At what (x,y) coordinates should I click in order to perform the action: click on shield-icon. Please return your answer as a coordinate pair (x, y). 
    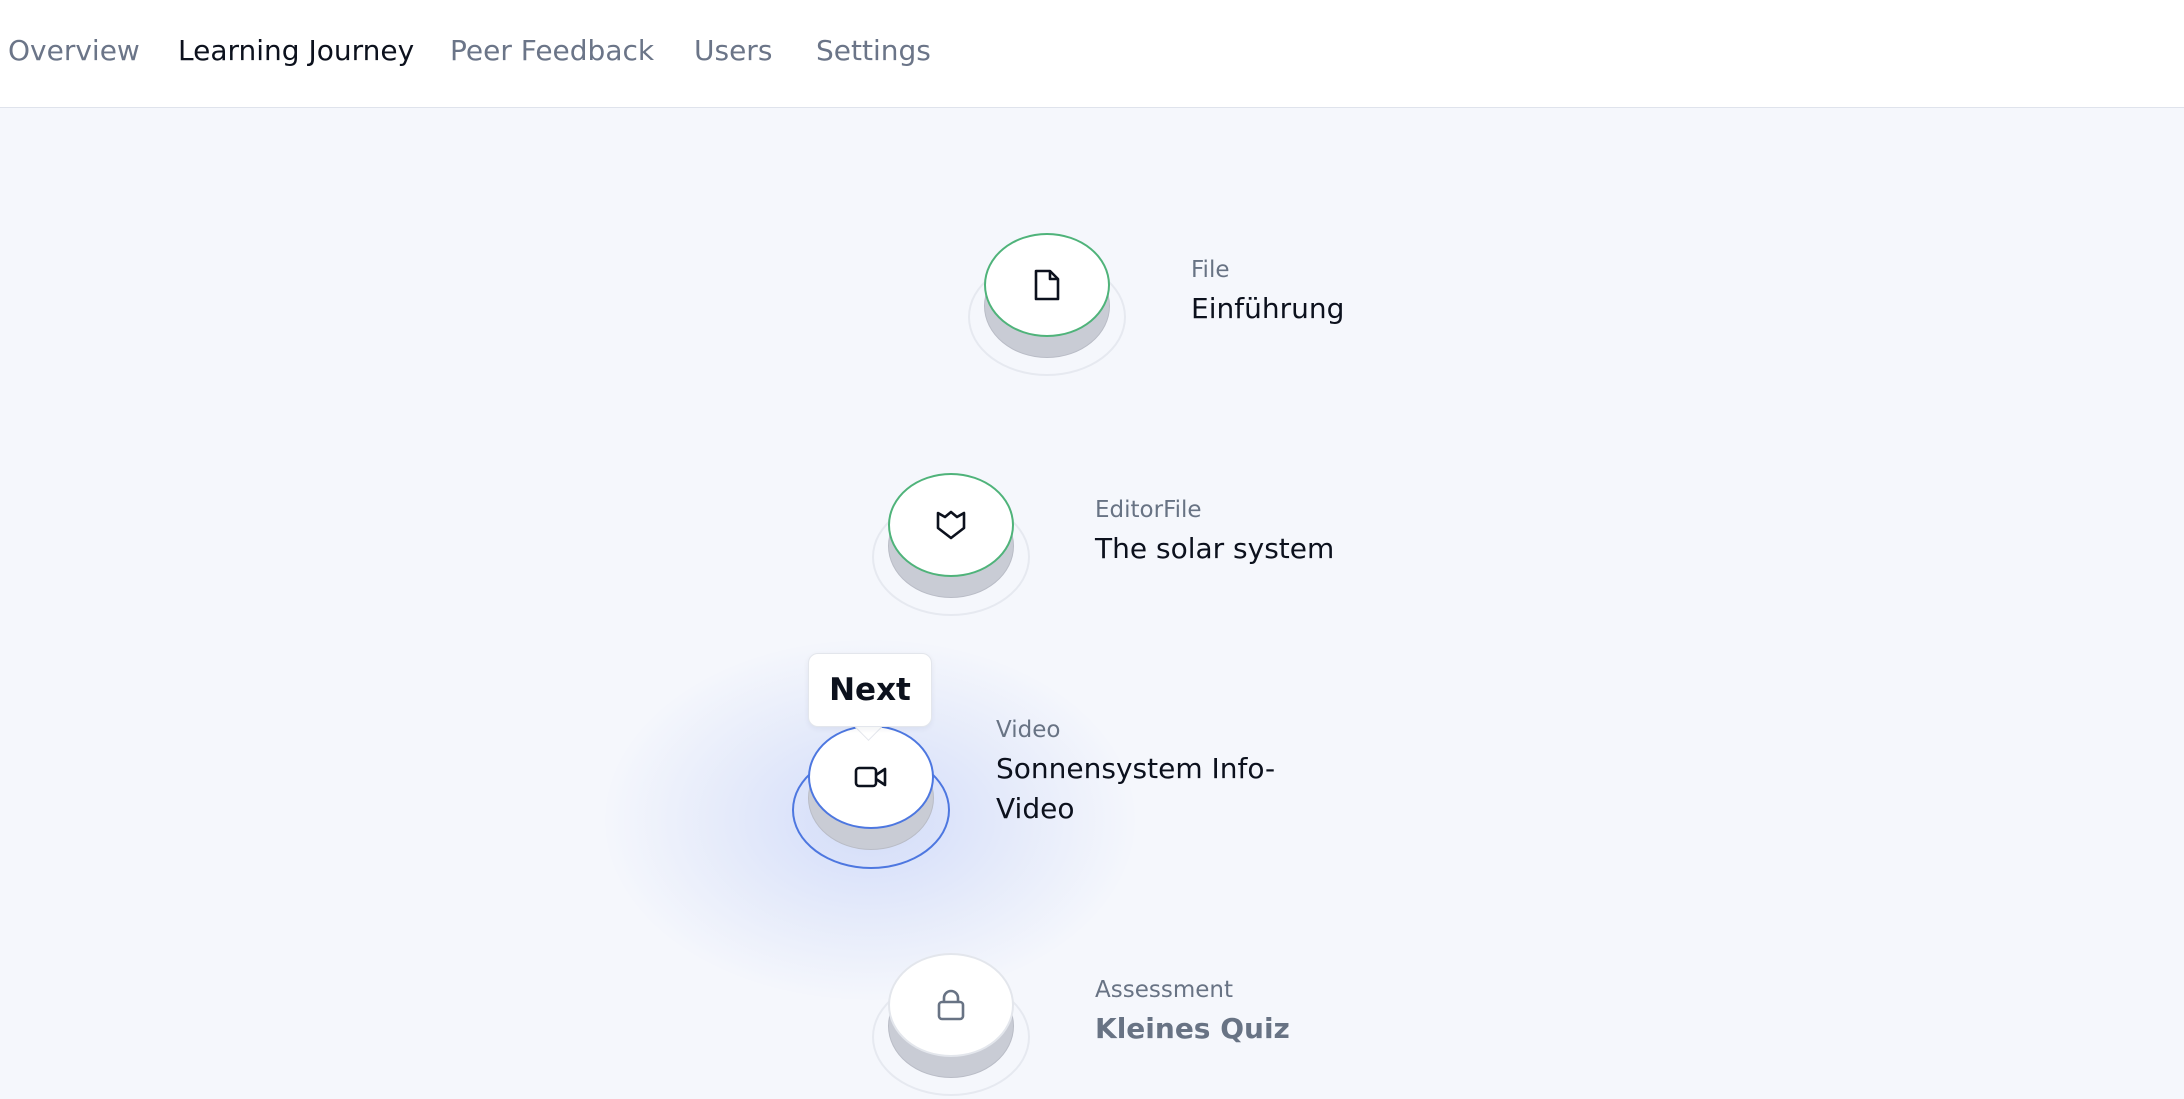
    Looking at the image, I should click on (951, 525).